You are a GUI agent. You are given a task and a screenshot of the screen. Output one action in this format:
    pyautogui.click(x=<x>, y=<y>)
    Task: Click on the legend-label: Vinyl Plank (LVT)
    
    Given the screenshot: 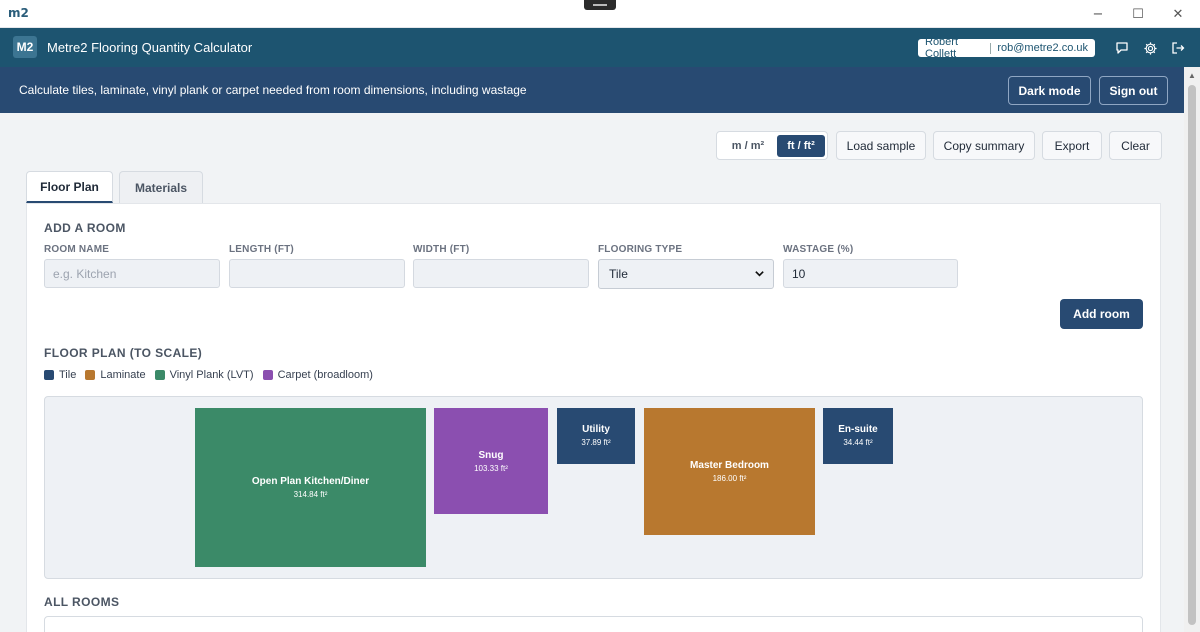 What is the action you would take?
    pyautogui.click(x=211, y=375)
    